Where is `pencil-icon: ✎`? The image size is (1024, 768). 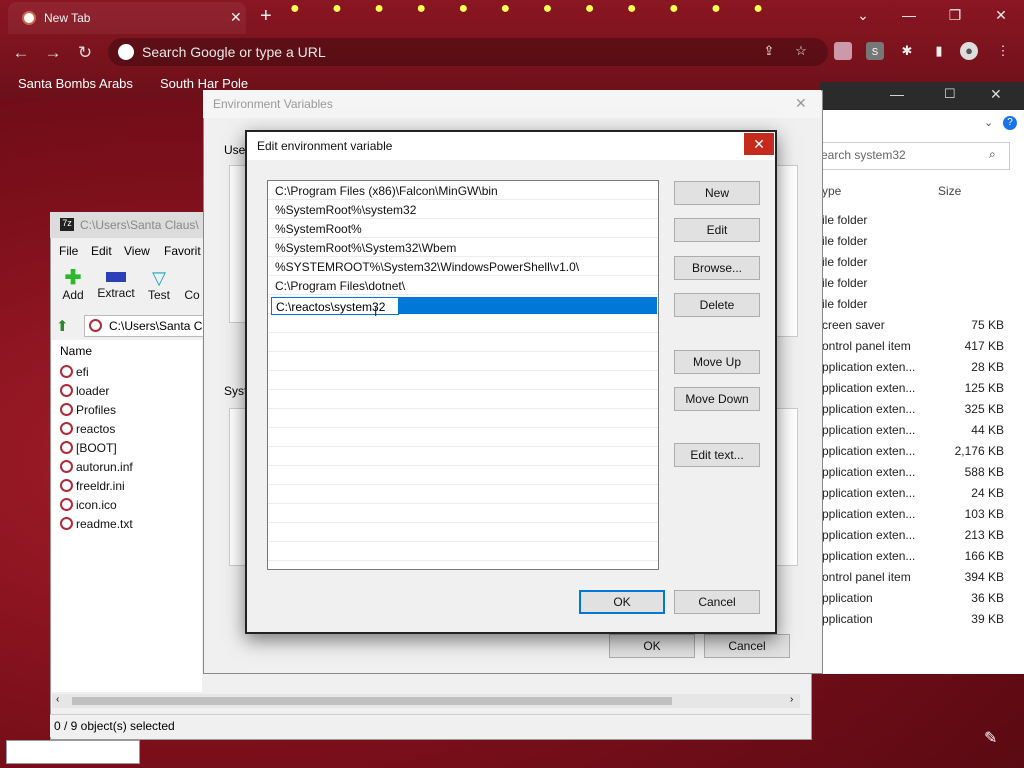
pencil-icon: ✎ is located at coordinates (990, 738).